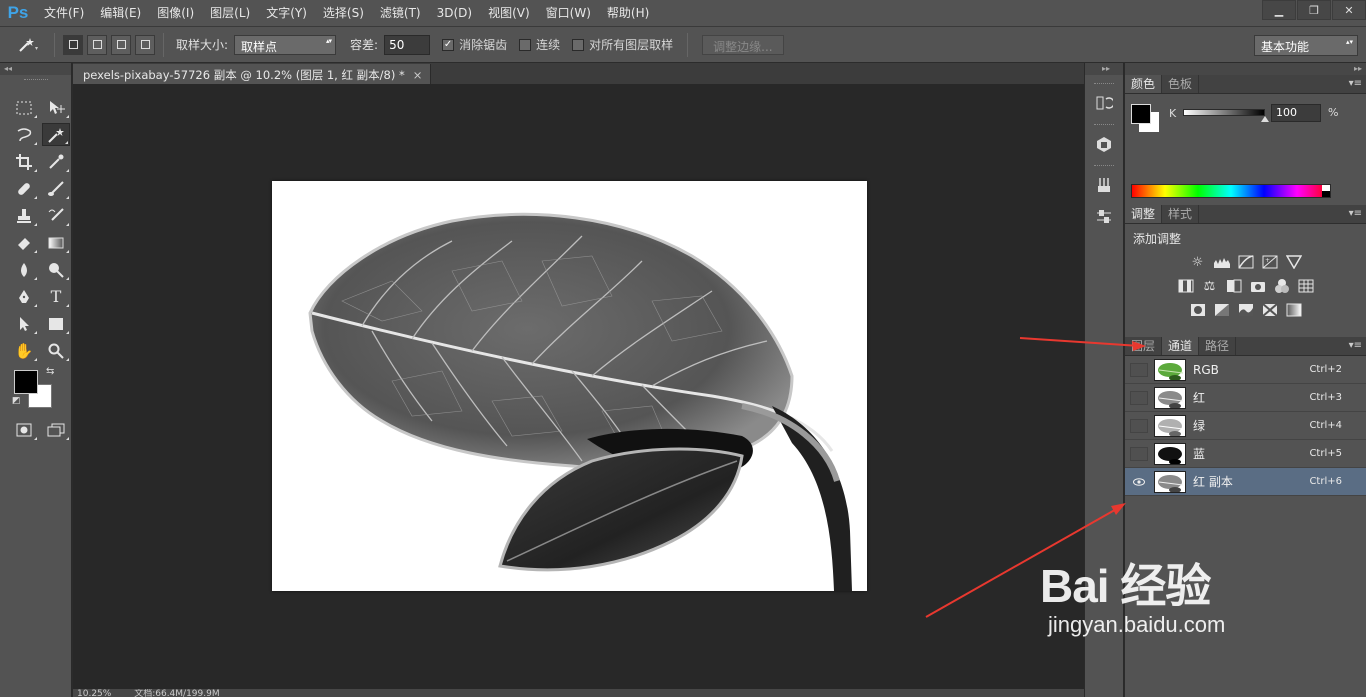 This screenshot has height=697, width=1366. I want to click on arrow-to-channels-tab, so click(1080, 342).